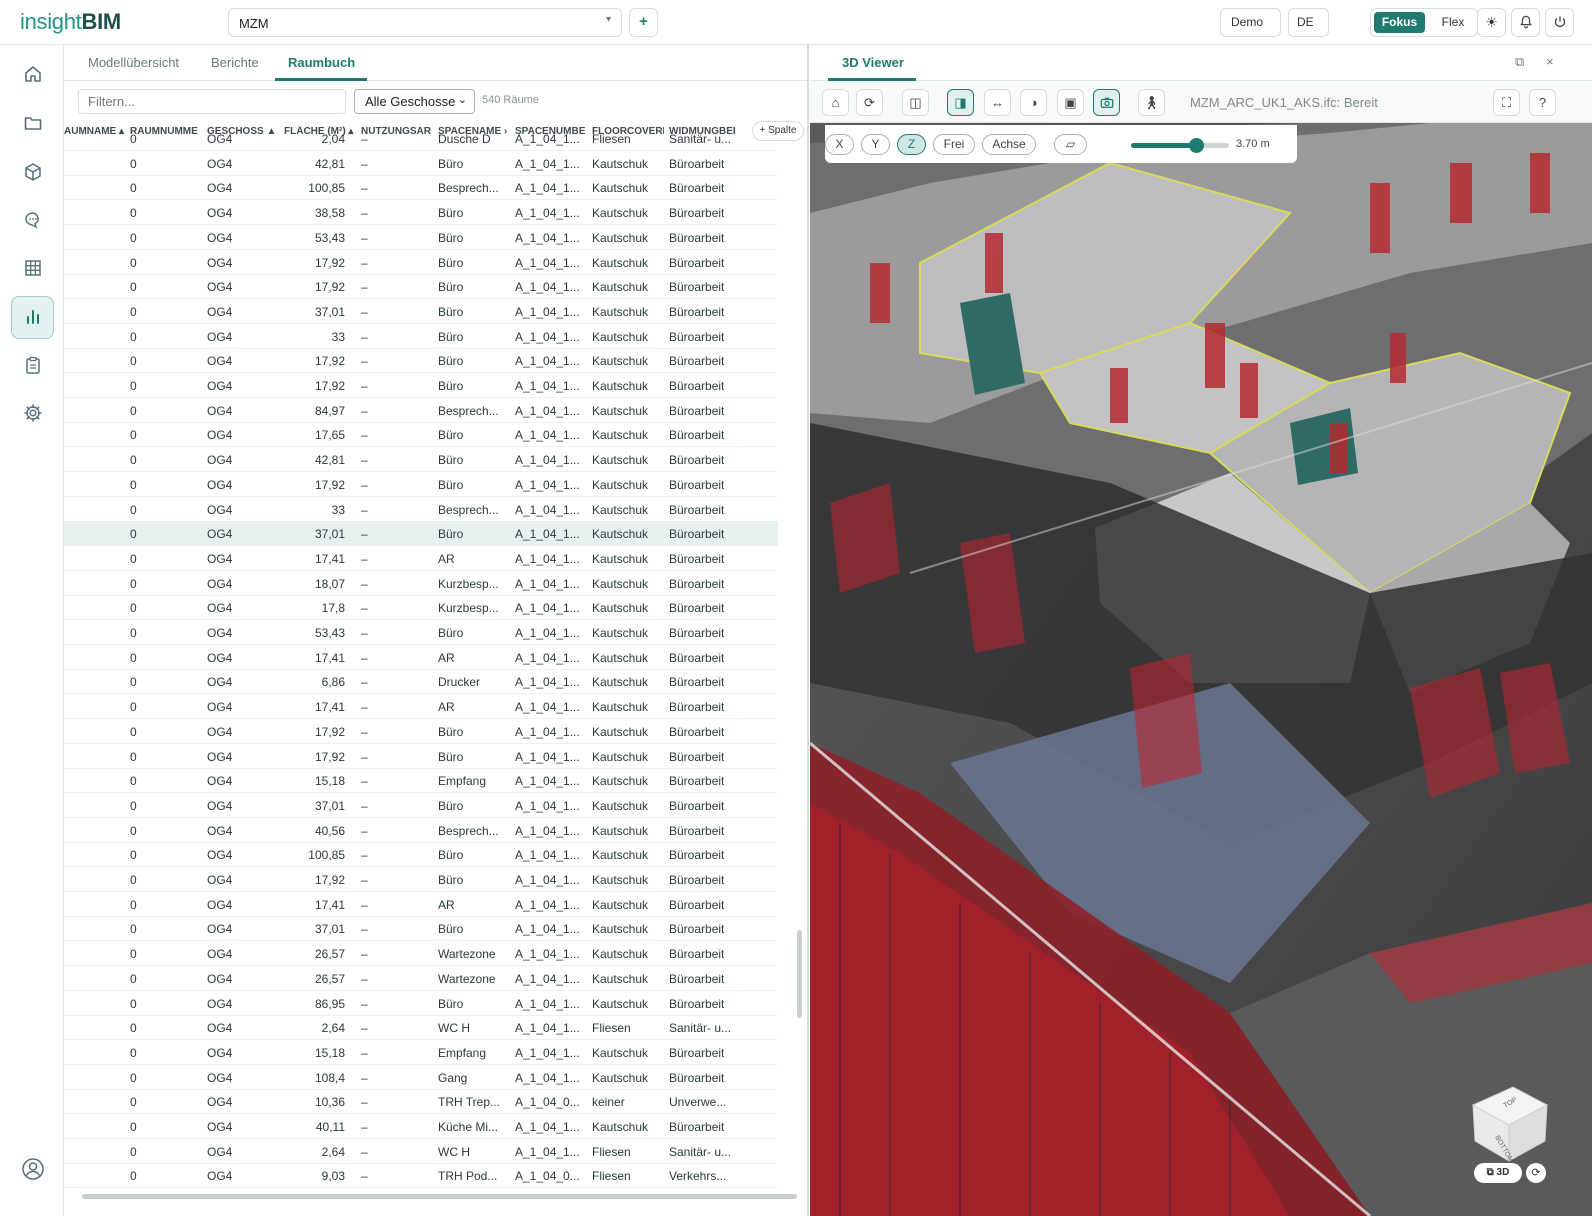 Image resolution: width=1592 pixels, height=1216 pixels. Describe the element at coordinates (70, 22) in the screenshot. I see `app-logo: insightBIM` at that location.